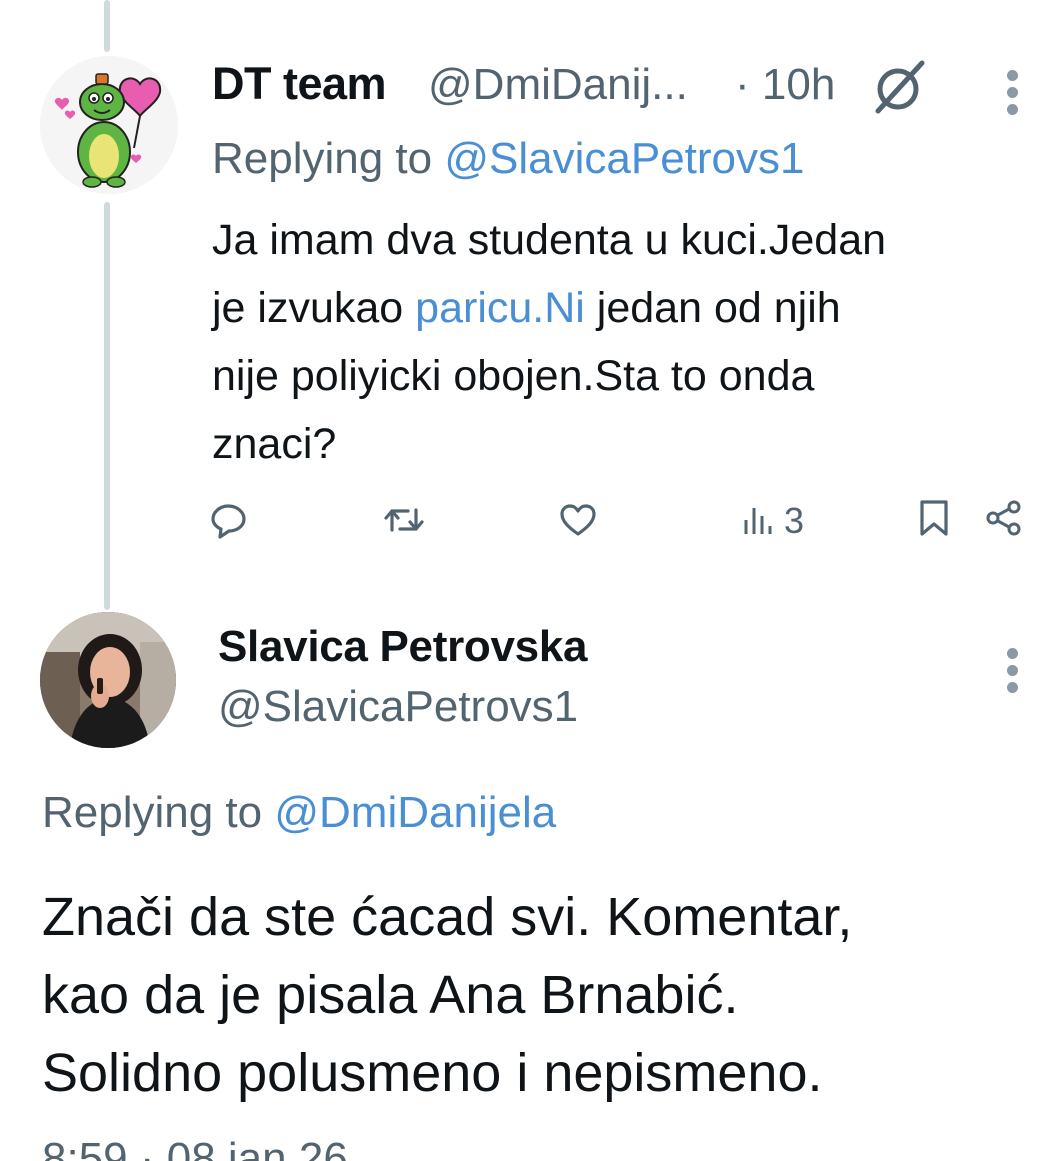  I want to click on body-line-2: je izvukao paricu.Ni jedan od njih, so click(526, 308).